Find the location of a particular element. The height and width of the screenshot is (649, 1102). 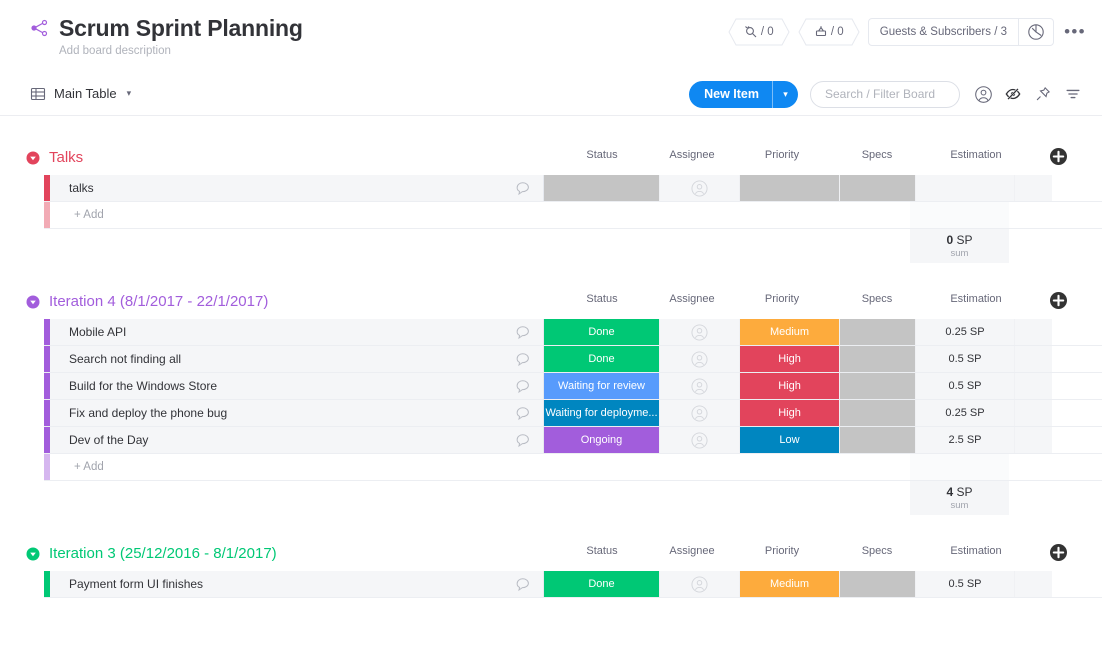

table-row: Search not finding all Done High 0.5 SP is located at coordinates (573, 359).